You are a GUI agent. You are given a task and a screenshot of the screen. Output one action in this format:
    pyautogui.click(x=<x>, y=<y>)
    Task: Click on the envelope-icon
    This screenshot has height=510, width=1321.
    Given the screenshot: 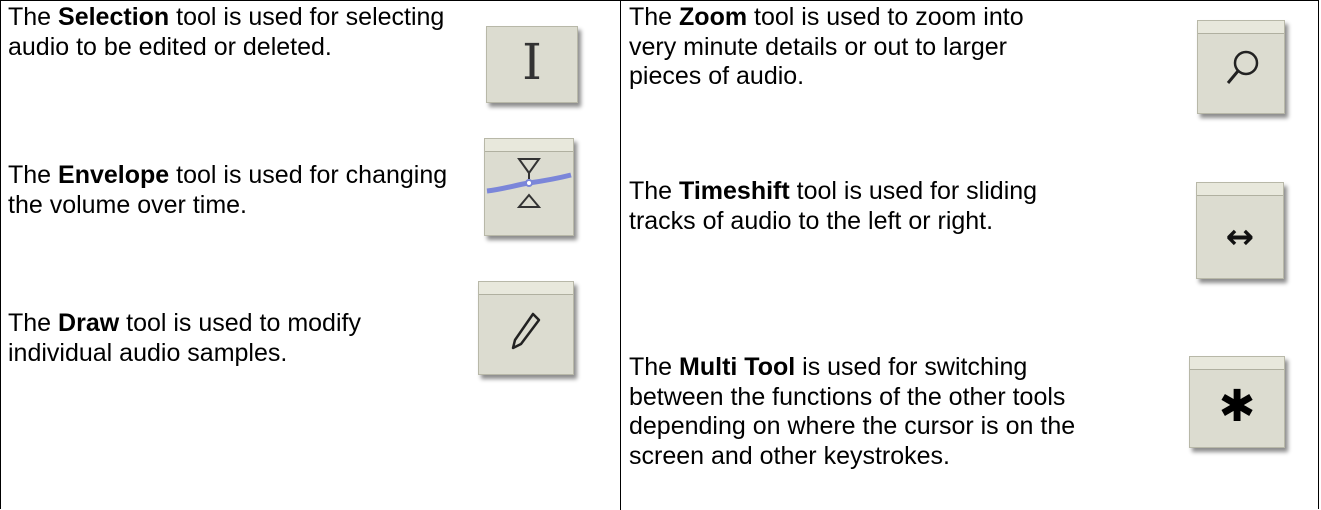 What is the action you would take?
    pyautogui.click(x=529, y=183)
    